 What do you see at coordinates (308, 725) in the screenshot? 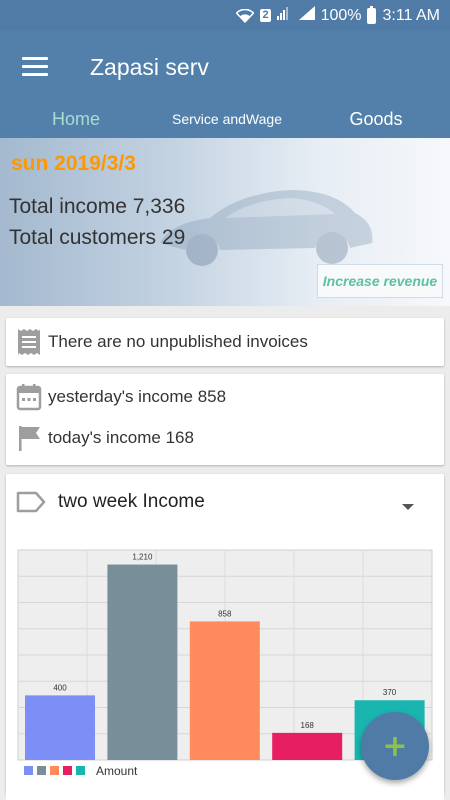
I see `chart-value-label: 168` at bounding box center [308, 725].